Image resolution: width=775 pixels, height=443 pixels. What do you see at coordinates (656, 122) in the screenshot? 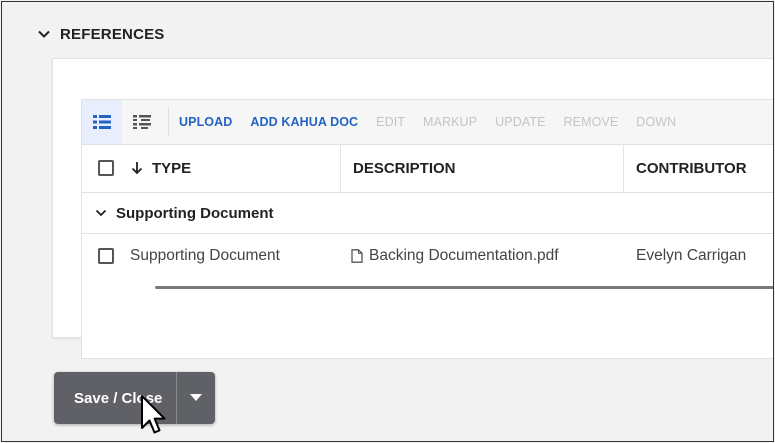
I see `download-button: DOWN` at bounding box center [656, 122].